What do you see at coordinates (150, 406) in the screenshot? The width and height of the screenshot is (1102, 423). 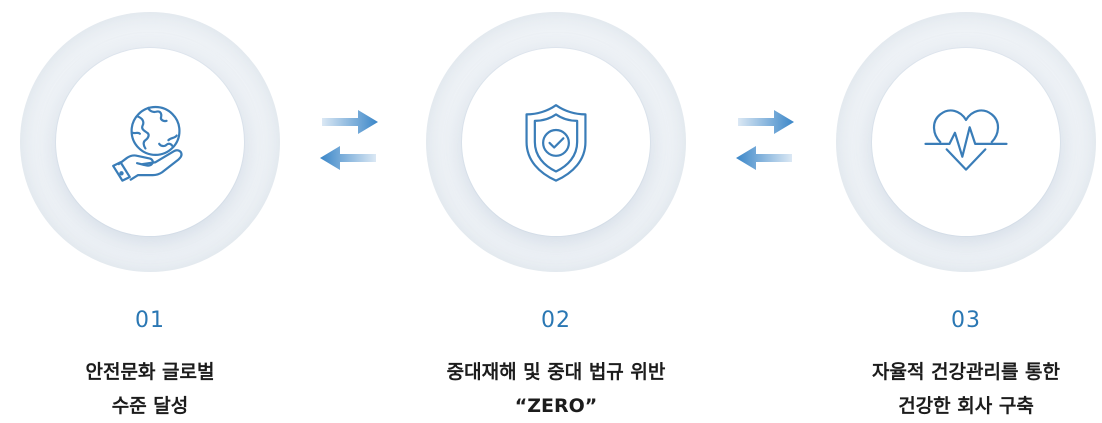 I see `step-title-line-2: 수준 달성` at bounding box center [150, 406].